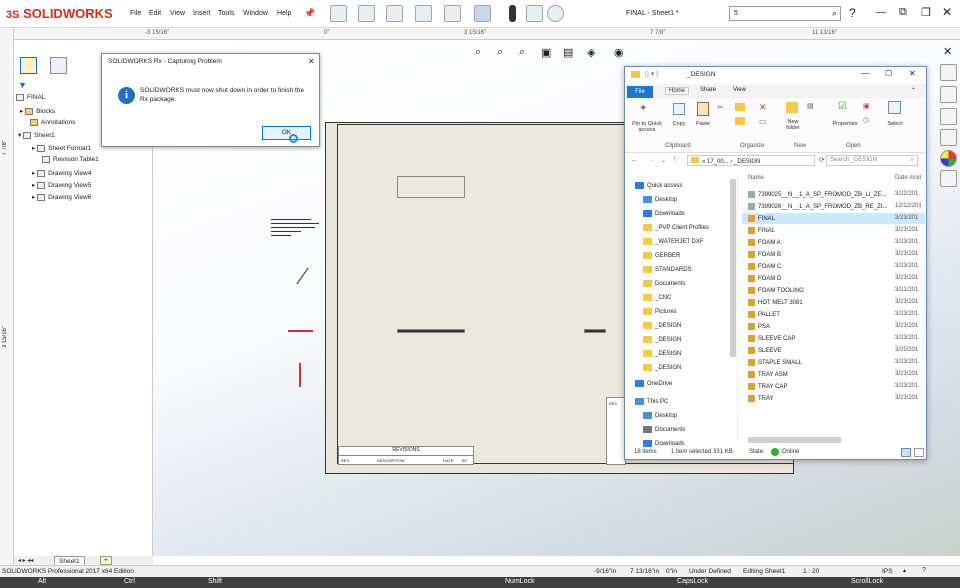 The height and width of the screenshot is (588, 960). I want to click on nav-item: STANDARDS, so click(667, 269).